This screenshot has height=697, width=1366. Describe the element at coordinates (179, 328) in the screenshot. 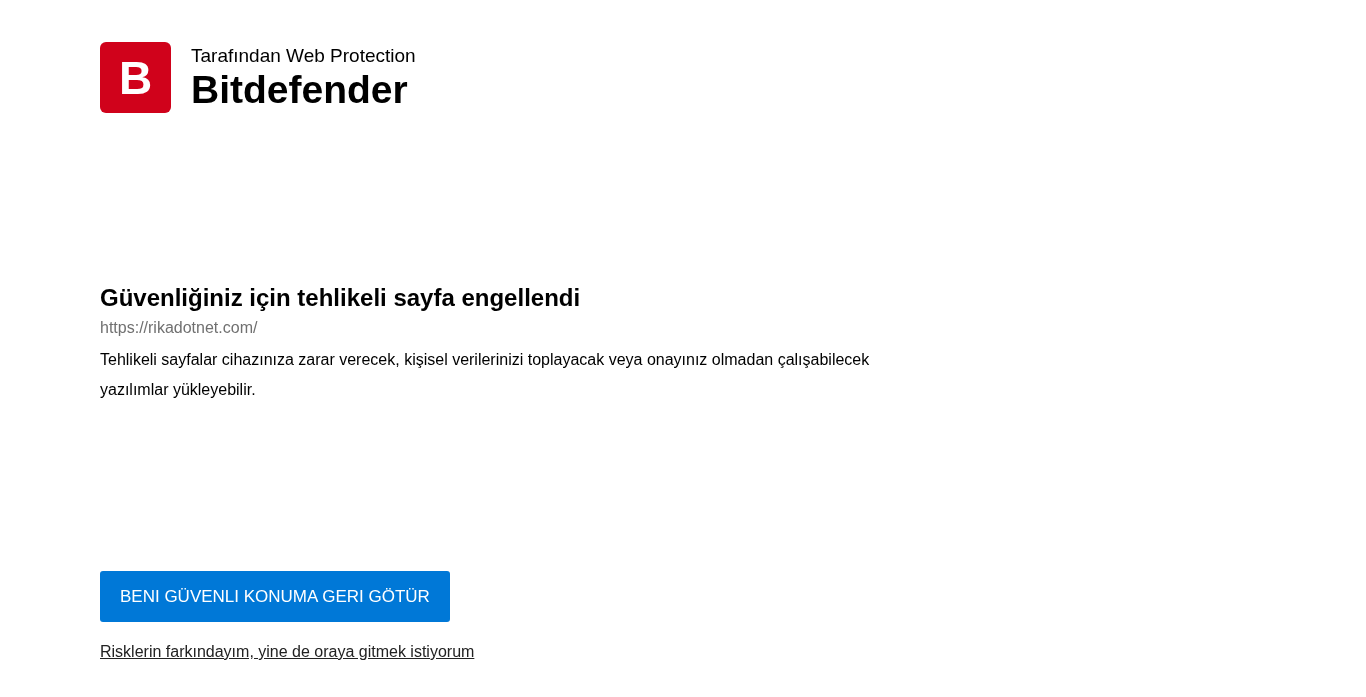

I see `blocked-url: https://rikadotnet.com/` at that location.